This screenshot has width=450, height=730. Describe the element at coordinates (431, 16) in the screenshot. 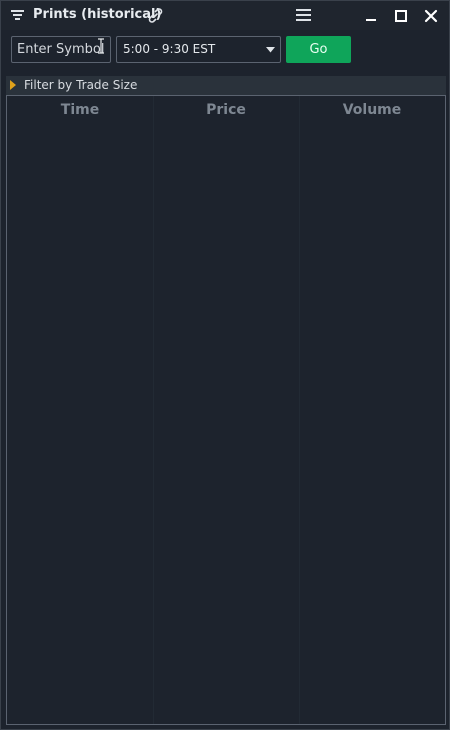

I see `close-icon` at that location.